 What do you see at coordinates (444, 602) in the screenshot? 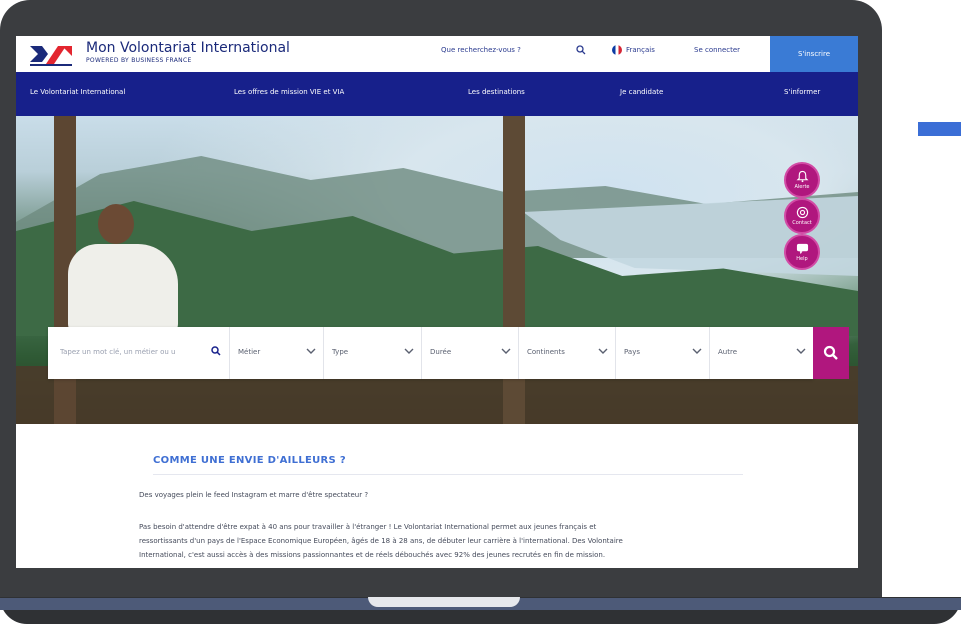
I see `laptop-hinge` at bounding box center [444, 602].